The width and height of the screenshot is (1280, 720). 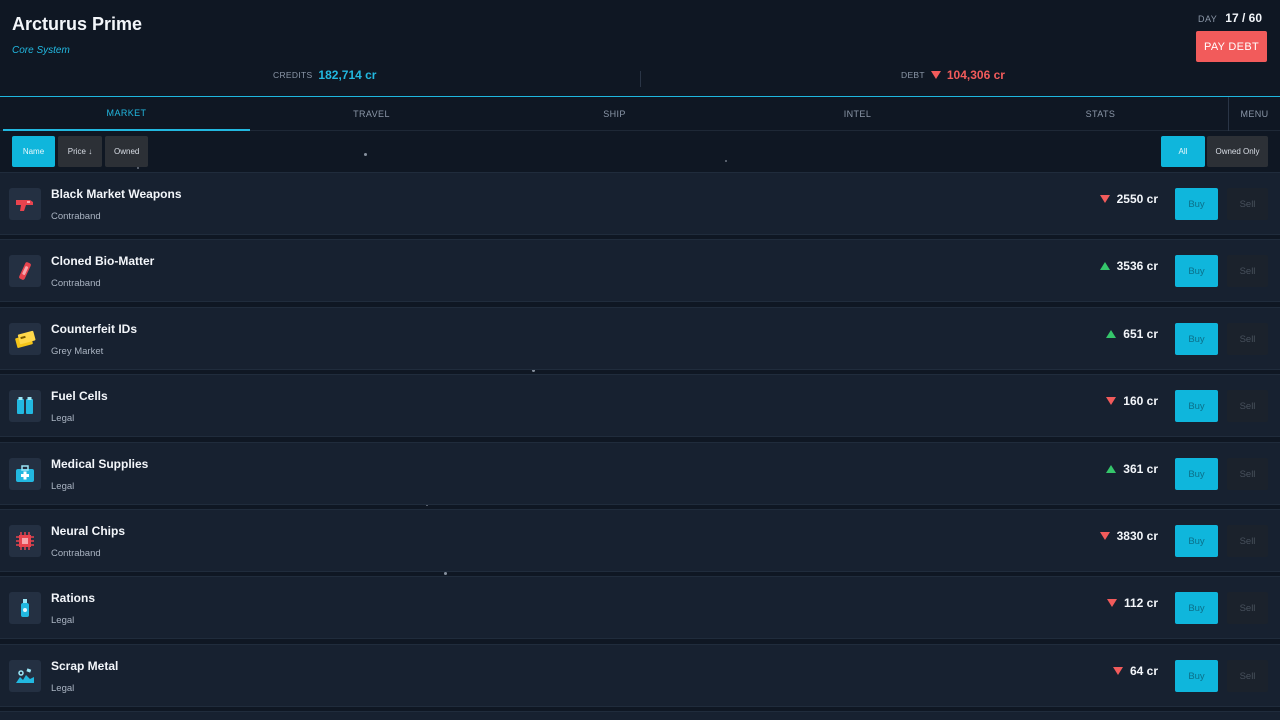 What do you see at coordinates (1140, 469) in the screenshot?
I see `price-value: 361 cr` at bounding box center [1140, 469].